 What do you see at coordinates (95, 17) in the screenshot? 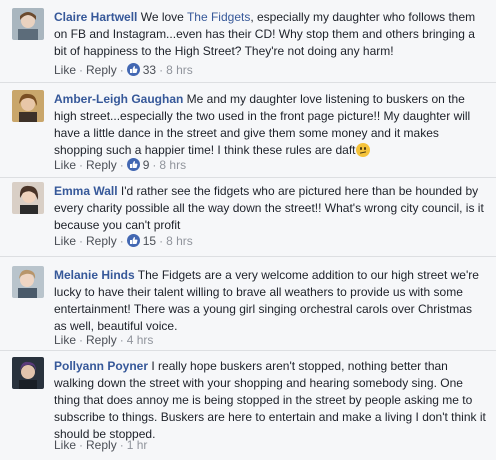
I see `comment-author: Claire Hartwell` at bounding box center [95, 17].